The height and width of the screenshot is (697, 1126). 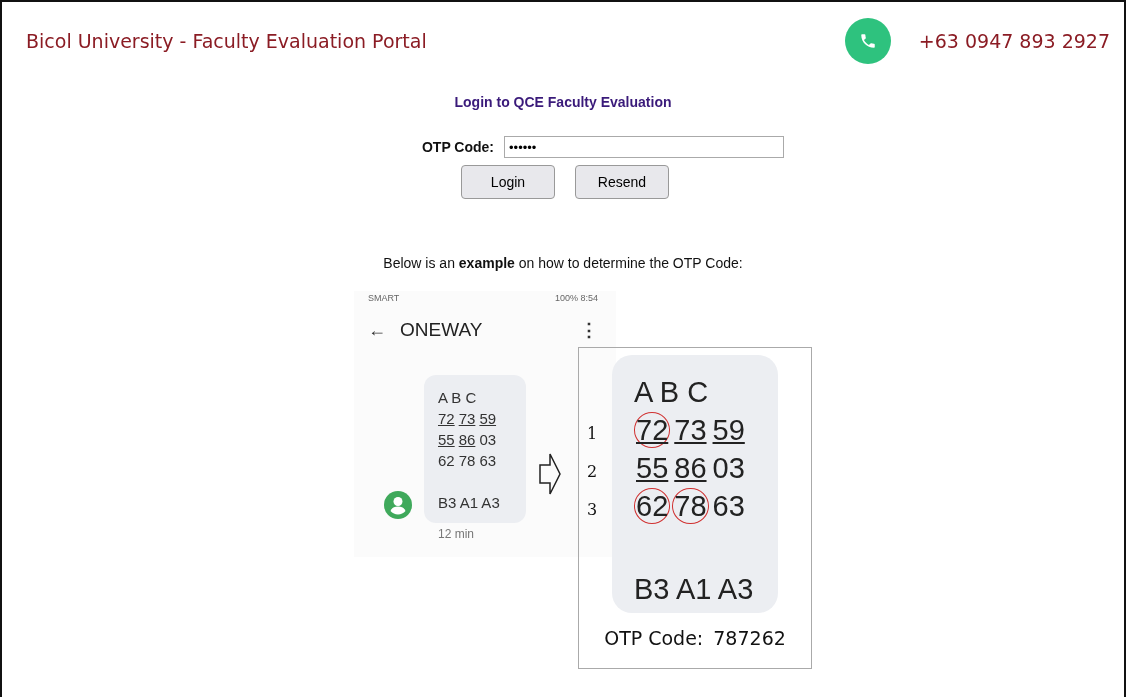 What do you see at coordinates (652, 468) in the screenshot?
I see `code-cell-text: 55` at bounding box center [652, 468].